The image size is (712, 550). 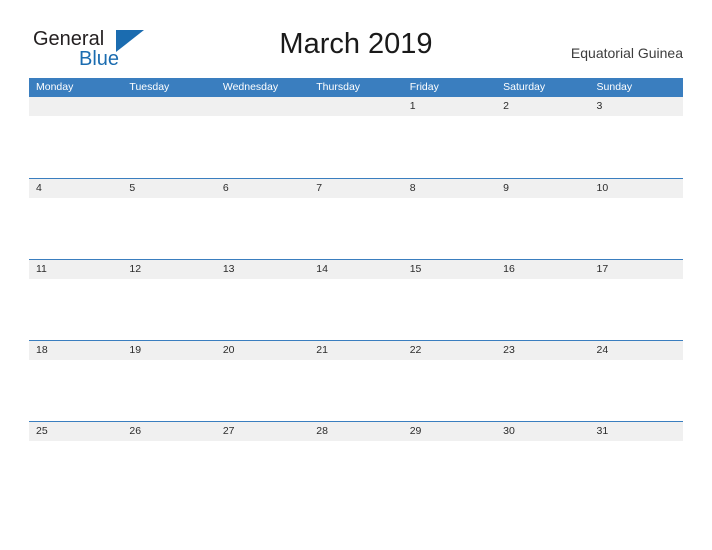 I want to click on day-cell: 19, so click(x=169, y=380).